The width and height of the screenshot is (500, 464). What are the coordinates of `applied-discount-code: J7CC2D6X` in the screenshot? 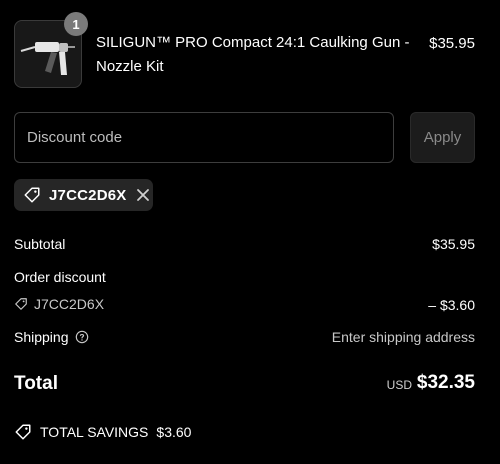 It's located at (88, 195).